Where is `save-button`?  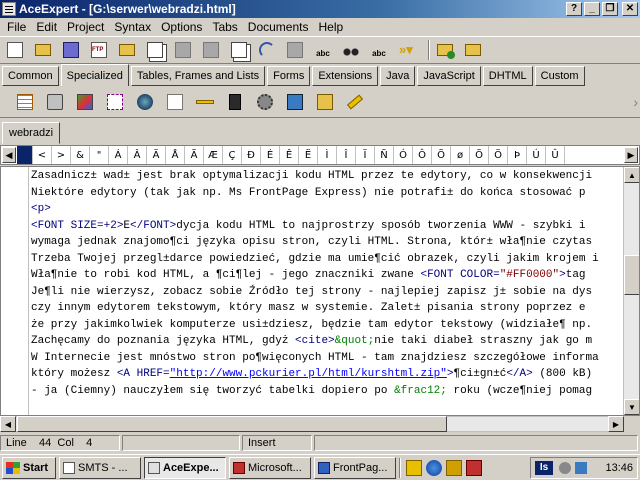 save-button is located at coordinates (71, 50).